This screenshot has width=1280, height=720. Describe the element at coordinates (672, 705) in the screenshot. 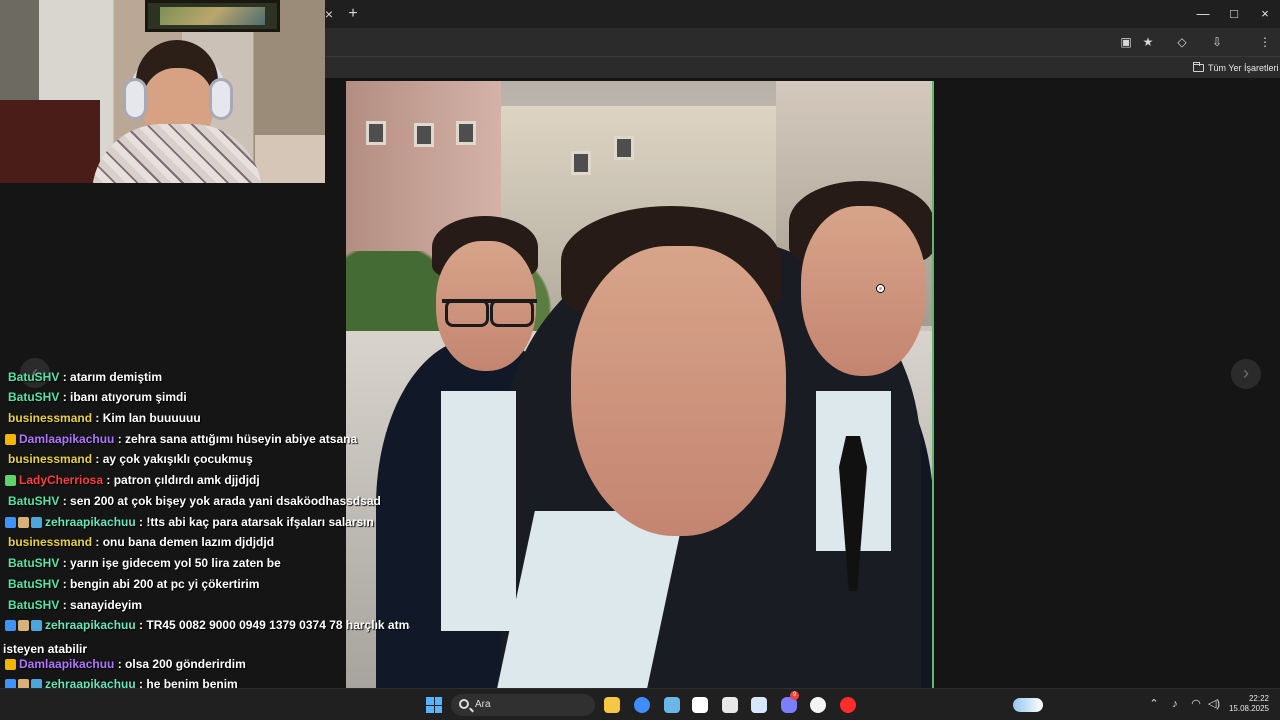

I see `steam-icon` at that location.